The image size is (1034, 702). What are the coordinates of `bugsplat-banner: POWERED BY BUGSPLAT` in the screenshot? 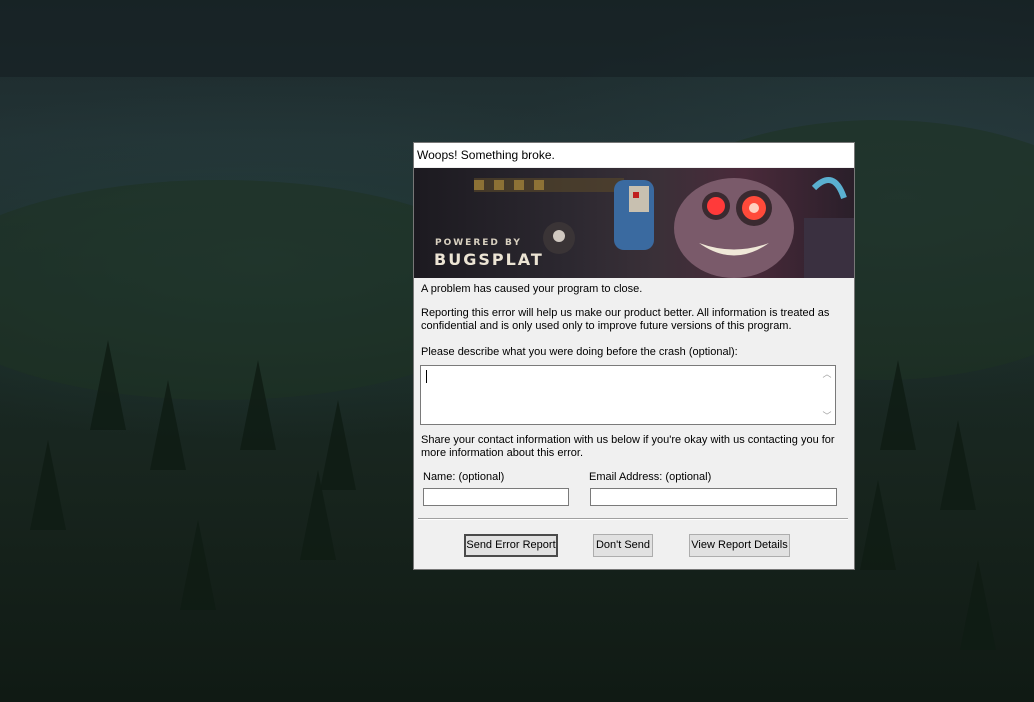 It's located at (634, 223).